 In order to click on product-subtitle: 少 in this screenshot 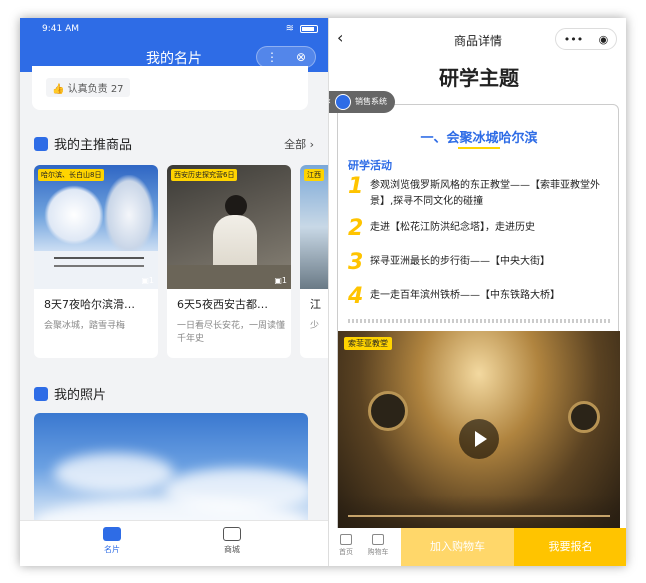, I will do `click(315, 326)`.